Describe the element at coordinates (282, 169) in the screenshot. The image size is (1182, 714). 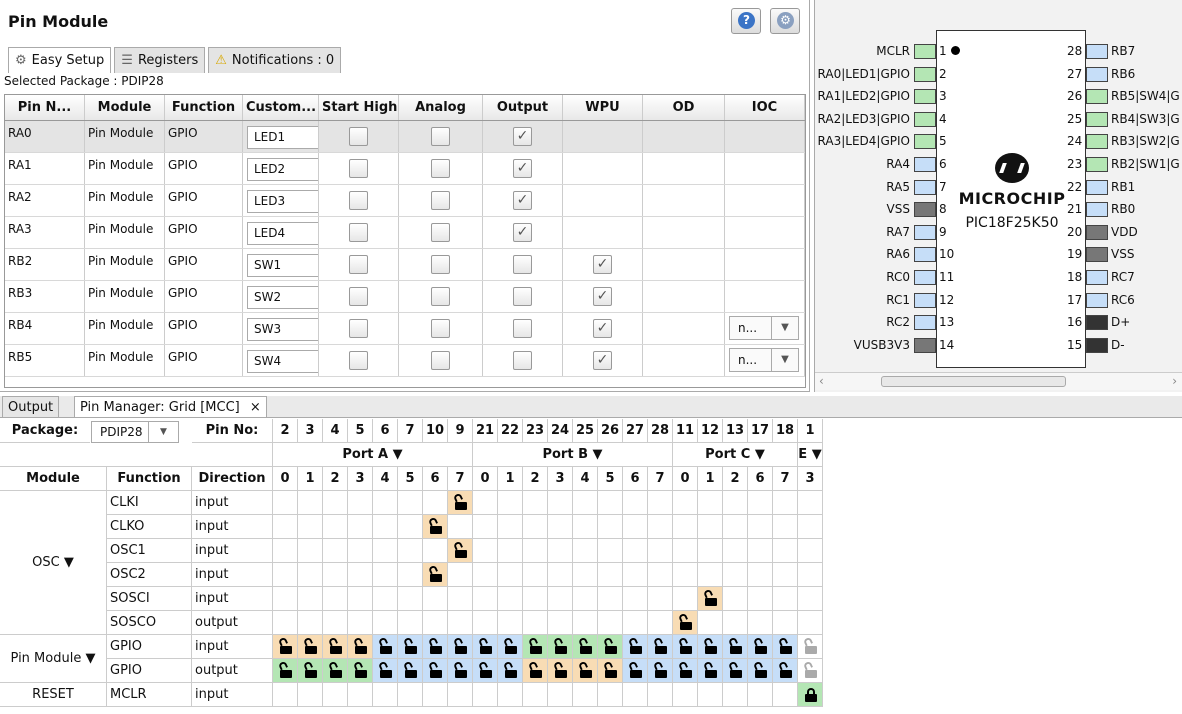
I see `custom-name-input: LED2` at that location.